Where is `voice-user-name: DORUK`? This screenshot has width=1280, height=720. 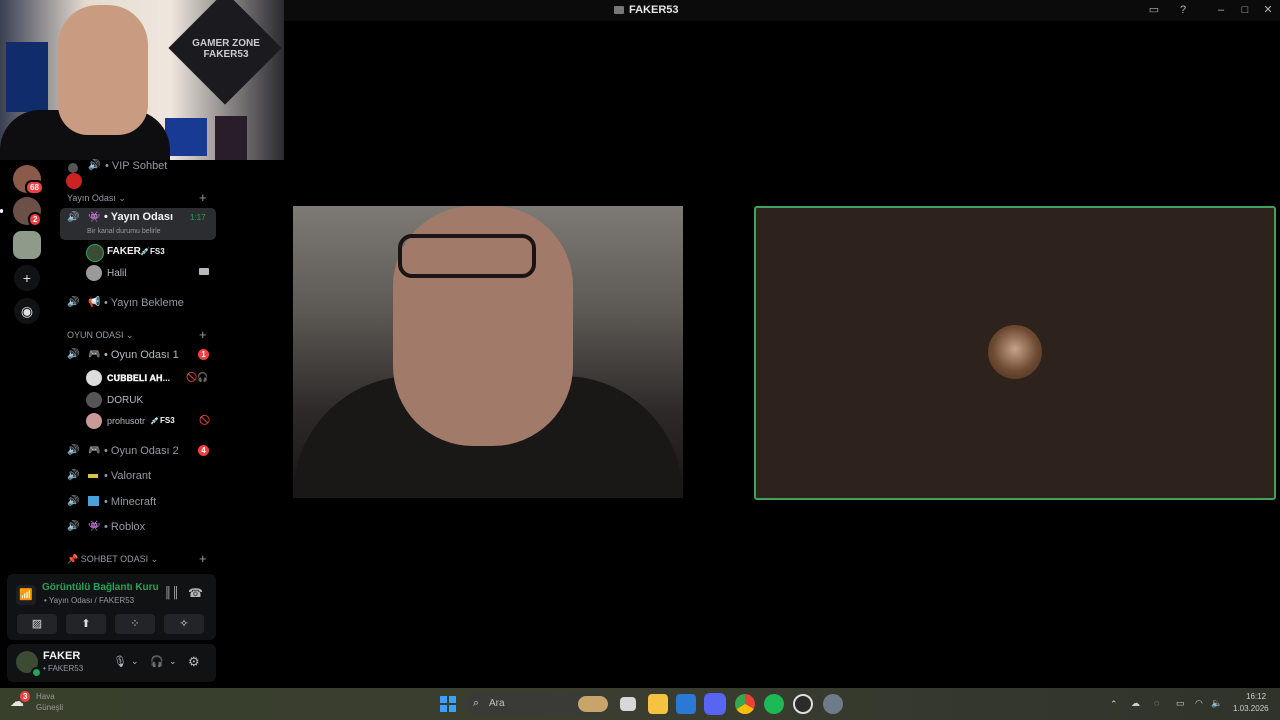
voice-user-name: DORUK is located at coordinates (125, 400).